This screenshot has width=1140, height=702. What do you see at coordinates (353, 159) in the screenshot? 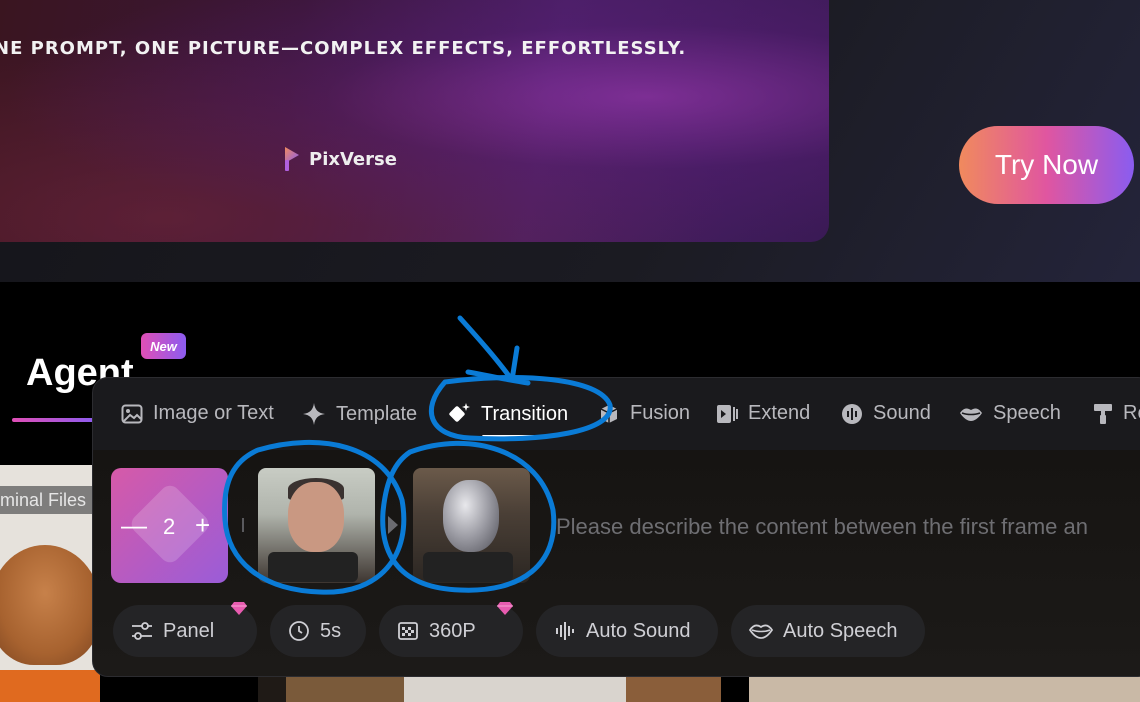
I see `brand-name: PixVerse` at bounding box center [353, 159].